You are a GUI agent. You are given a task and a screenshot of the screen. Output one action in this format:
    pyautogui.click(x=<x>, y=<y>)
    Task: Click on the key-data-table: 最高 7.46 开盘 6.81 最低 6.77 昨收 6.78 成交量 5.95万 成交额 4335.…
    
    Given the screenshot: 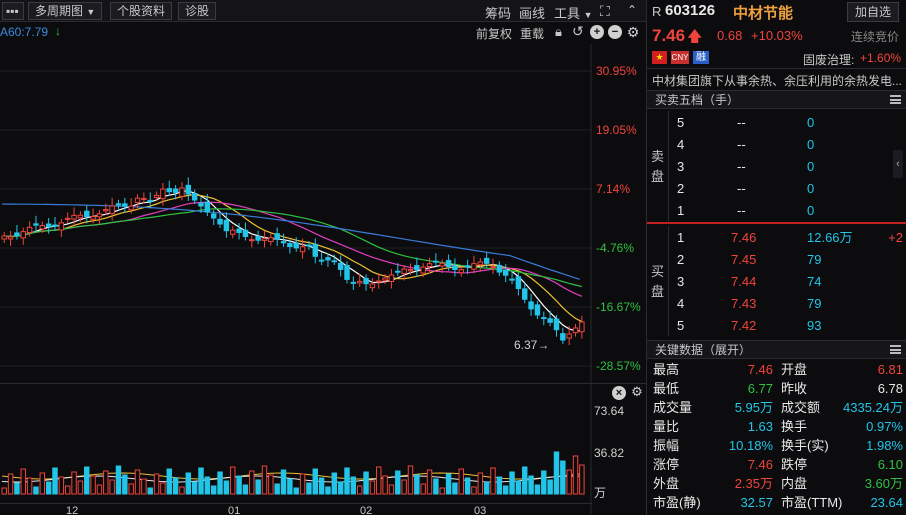 What is the action you would take?
    pyautogui.click(x=776, y=437)
    